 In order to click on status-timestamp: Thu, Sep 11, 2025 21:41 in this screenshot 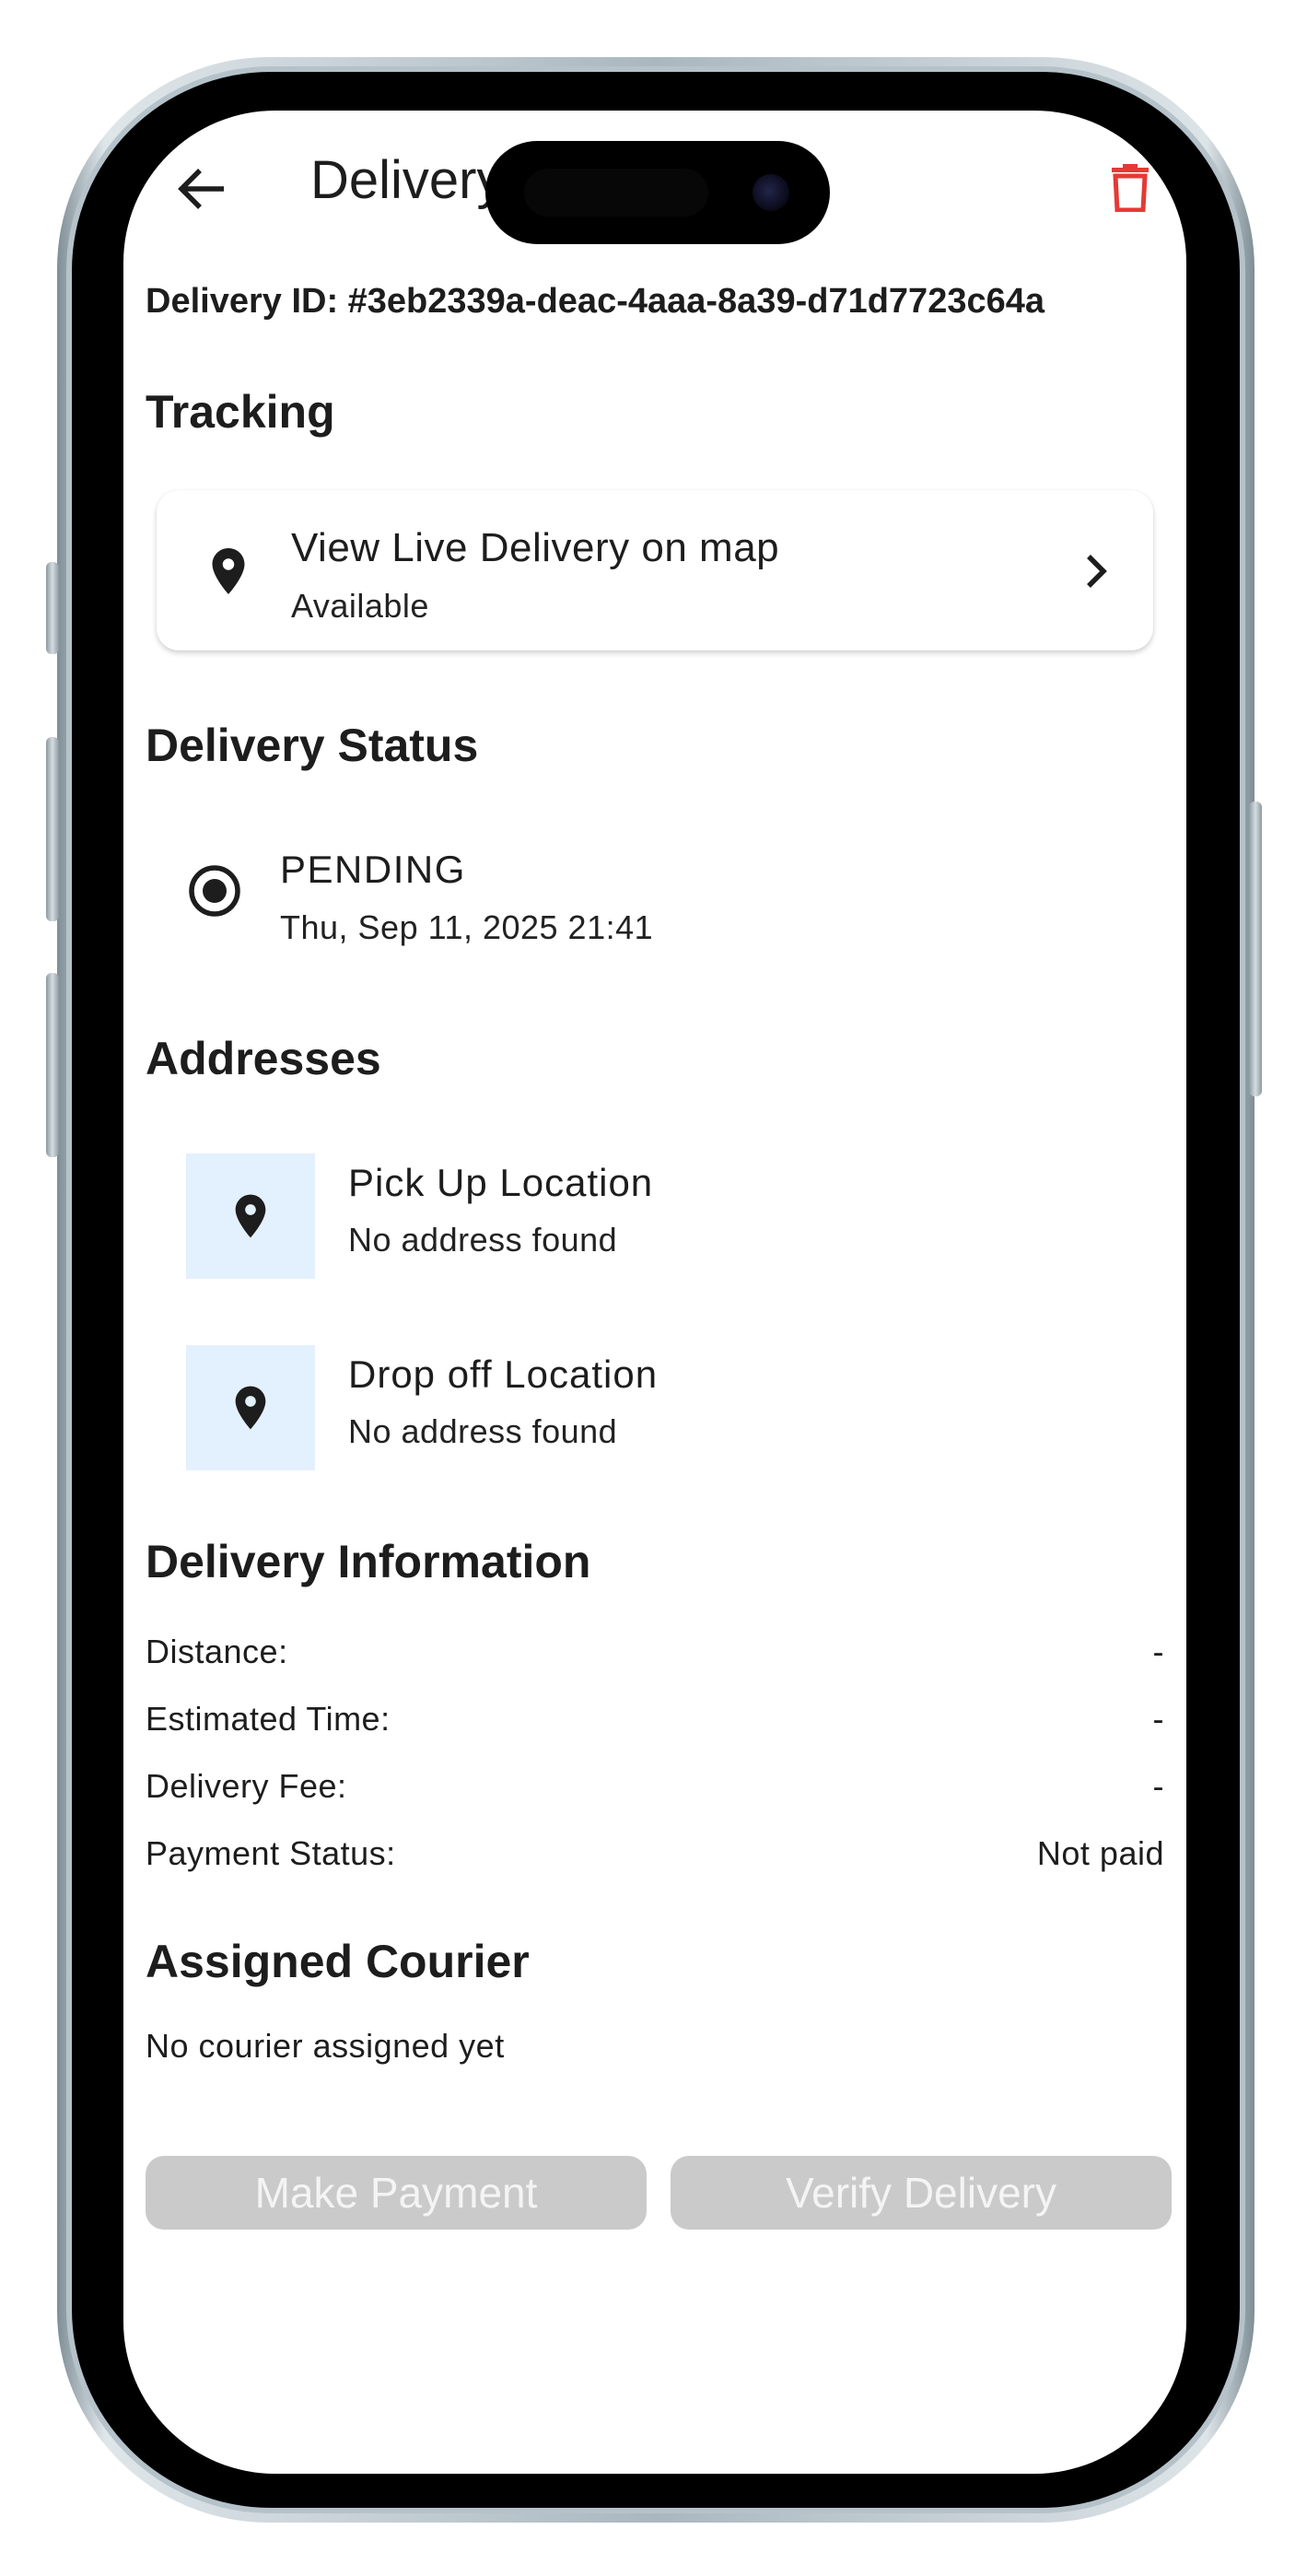, I will do `click(467, 927)`.